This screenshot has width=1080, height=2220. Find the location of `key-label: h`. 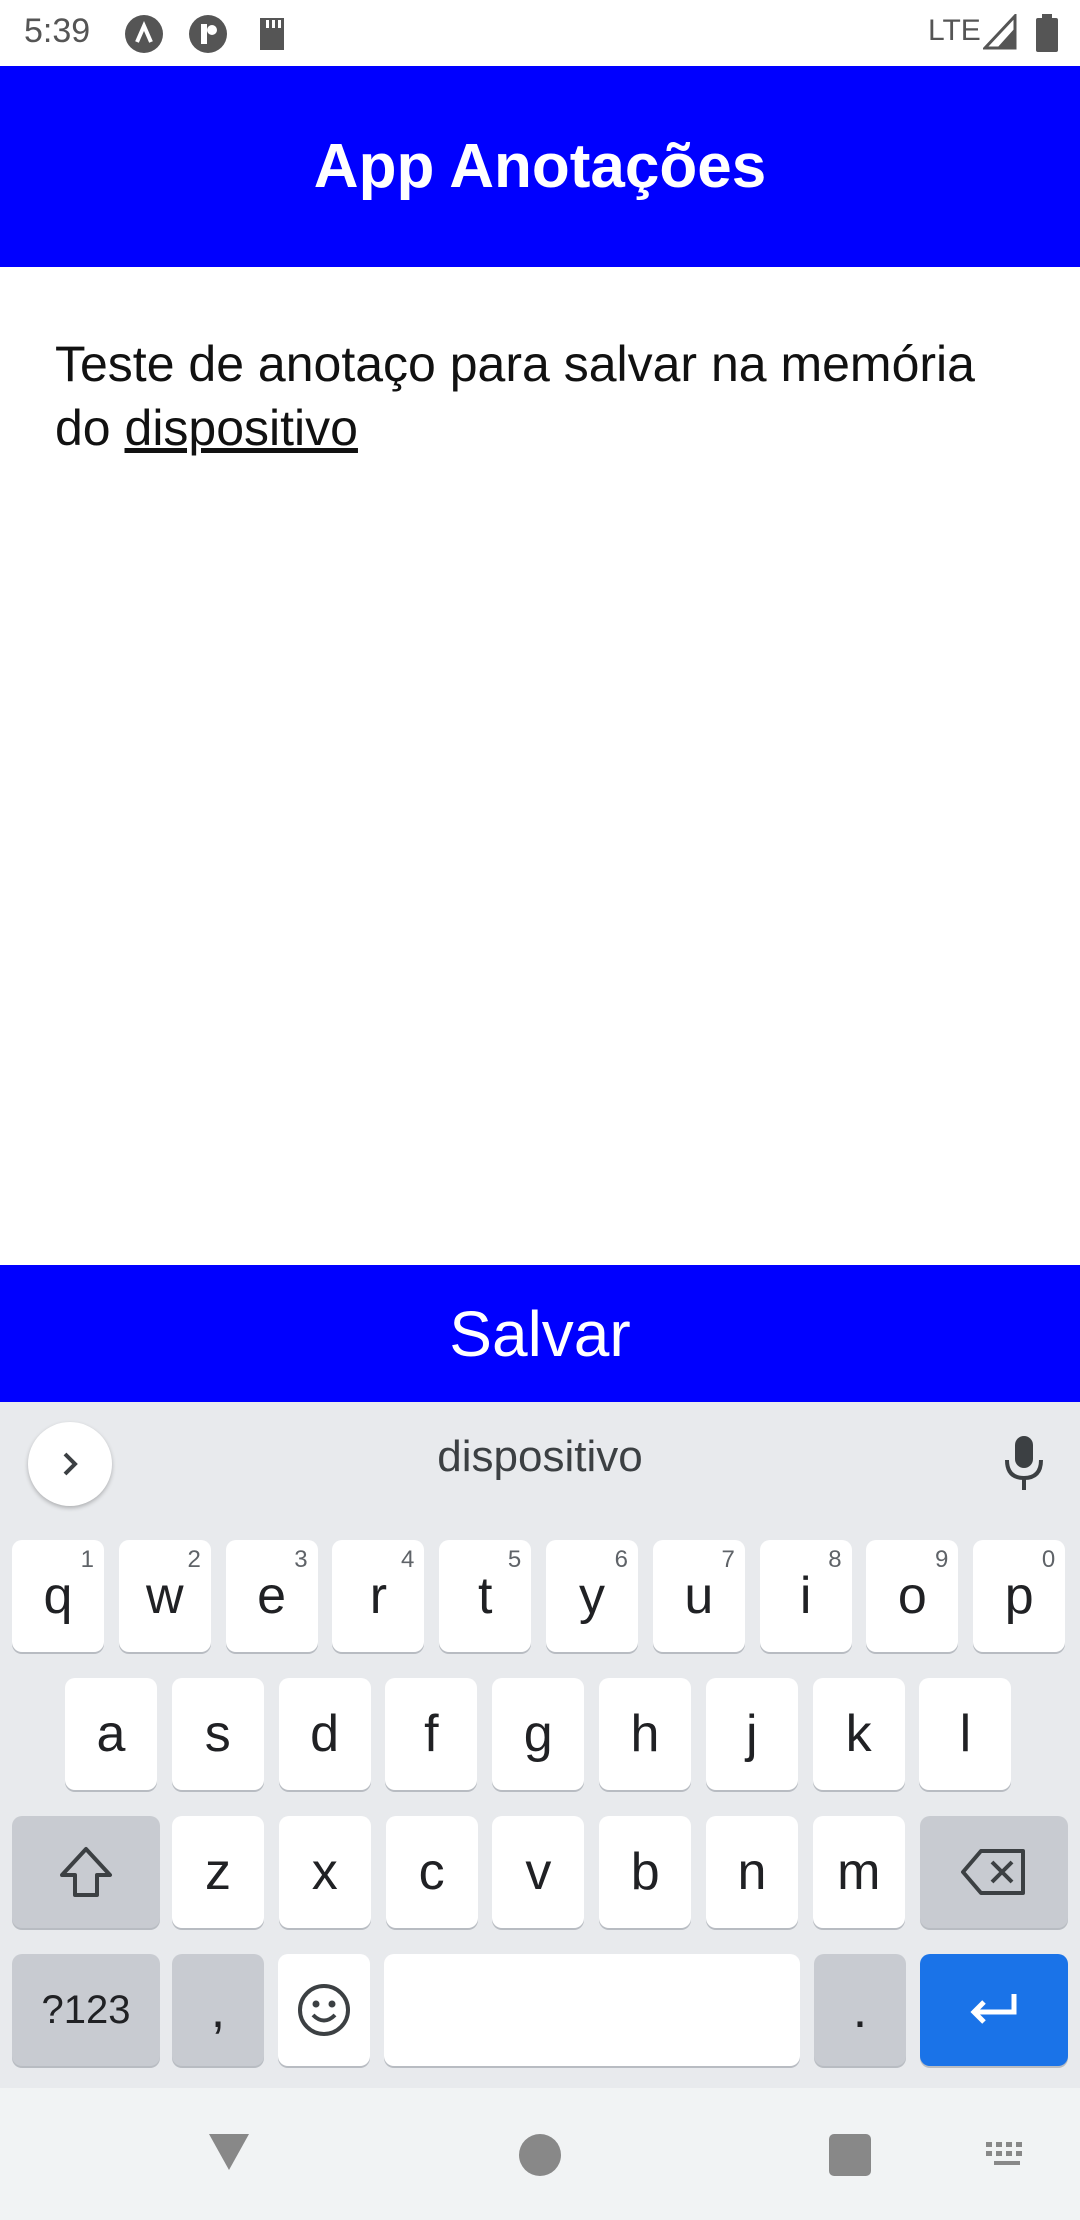

key-label: h is located at coordinates (645, 1734).